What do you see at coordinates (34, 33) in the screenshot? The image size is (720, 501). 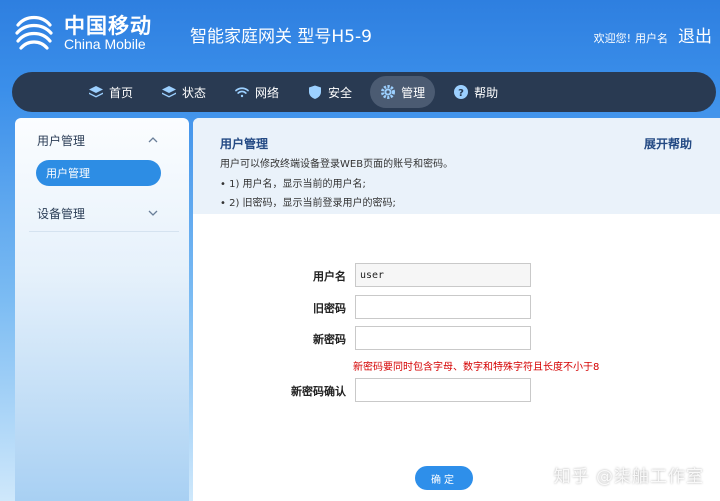 I see `china-mobile-logo-icon` at bounding box center [34, 33].